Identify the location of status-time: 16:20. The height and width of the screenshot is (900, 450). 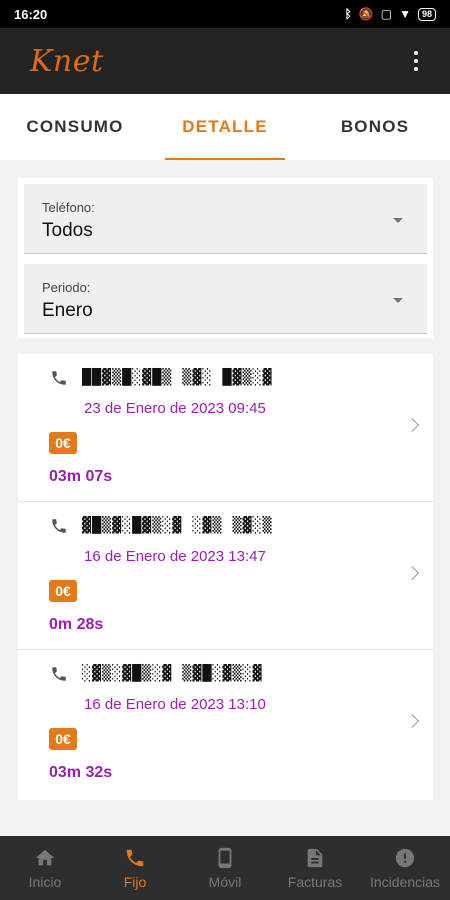
(31, 14).